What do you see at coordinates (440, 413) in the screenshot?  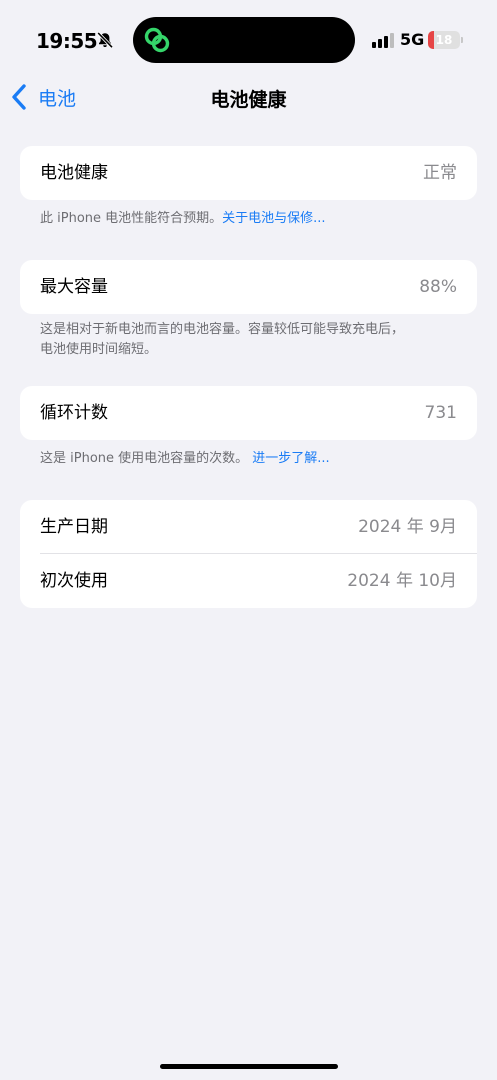 I see `cycle-count-value: 731` at bounding box center [440, 413].